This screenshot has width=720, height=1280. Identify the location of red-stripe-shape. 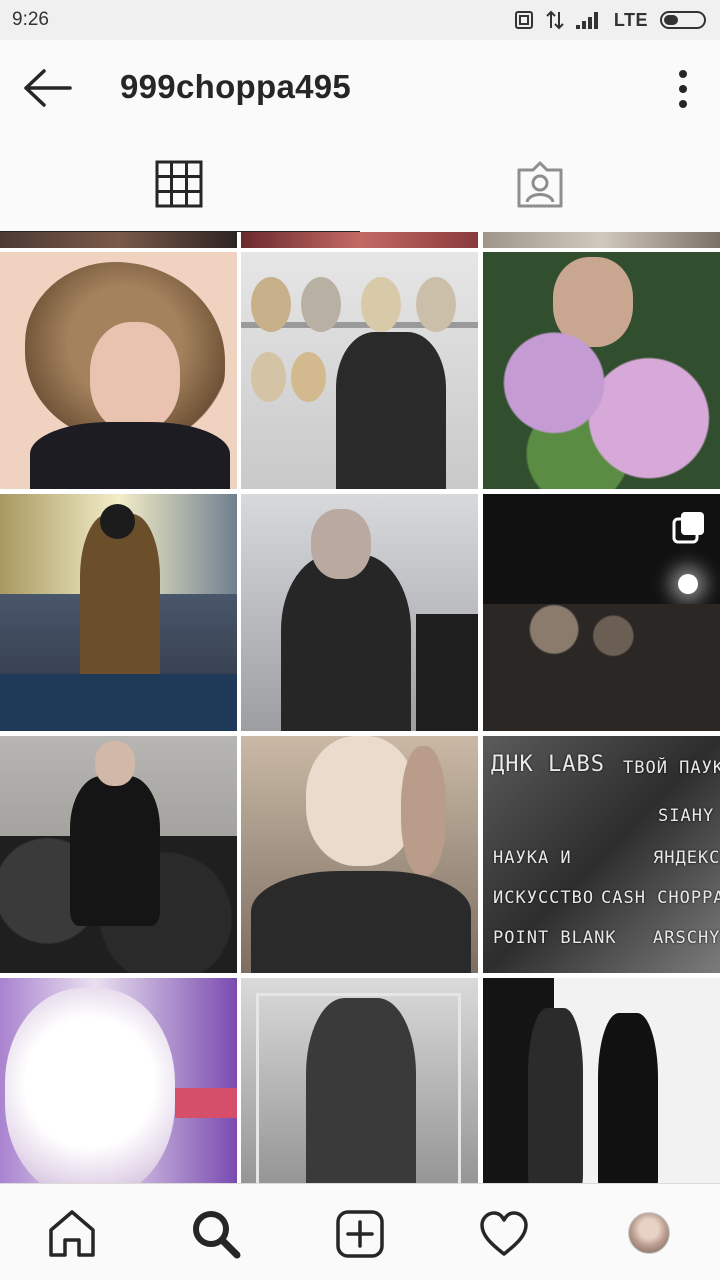
(206, 1103).